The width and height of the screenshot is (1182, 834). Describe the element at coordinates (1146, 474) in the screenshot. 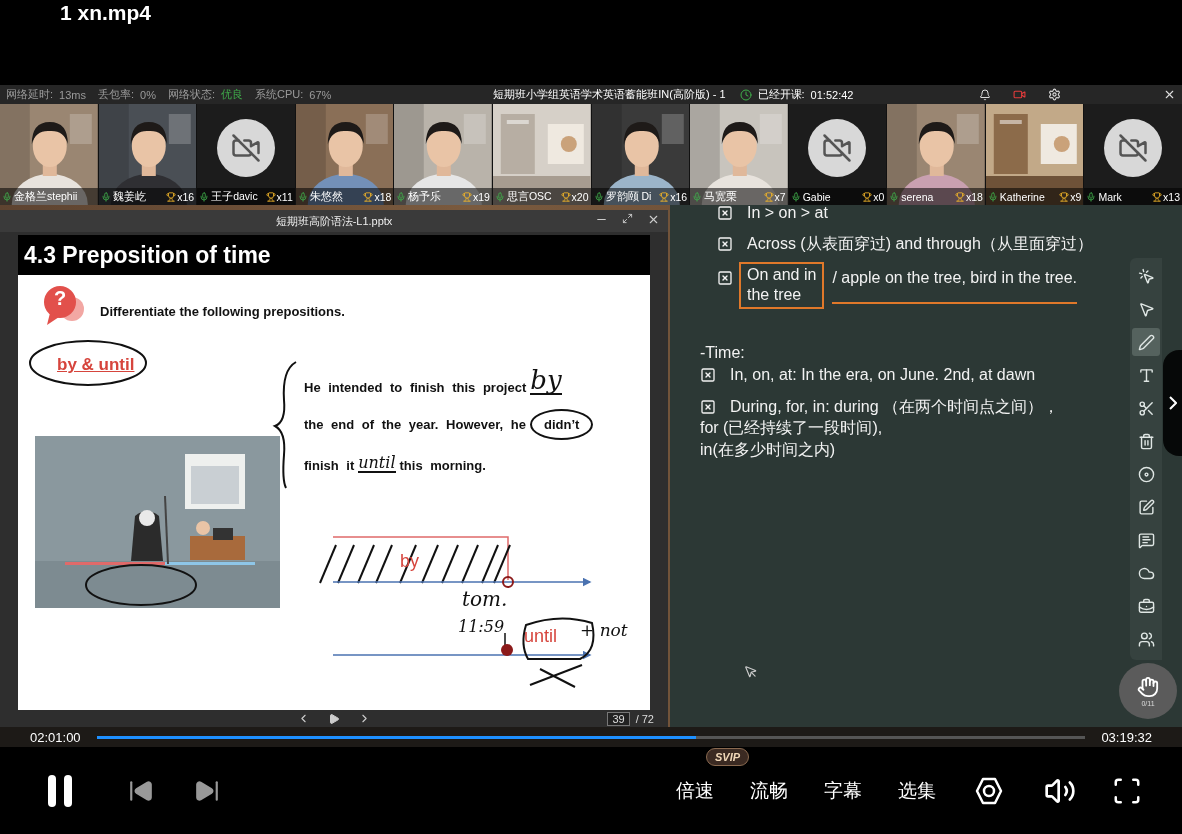

I see `circle-icon` at that location.